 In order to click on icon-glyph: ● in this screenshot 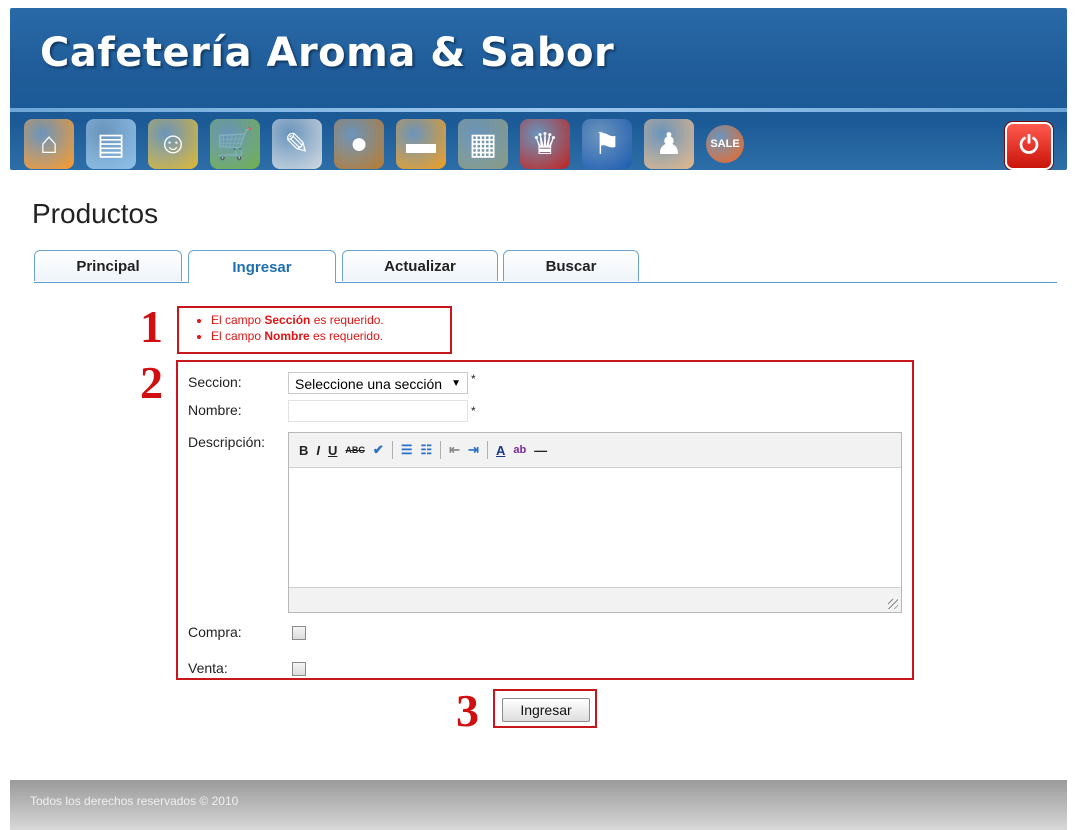, I will do `click(359, 143)`.